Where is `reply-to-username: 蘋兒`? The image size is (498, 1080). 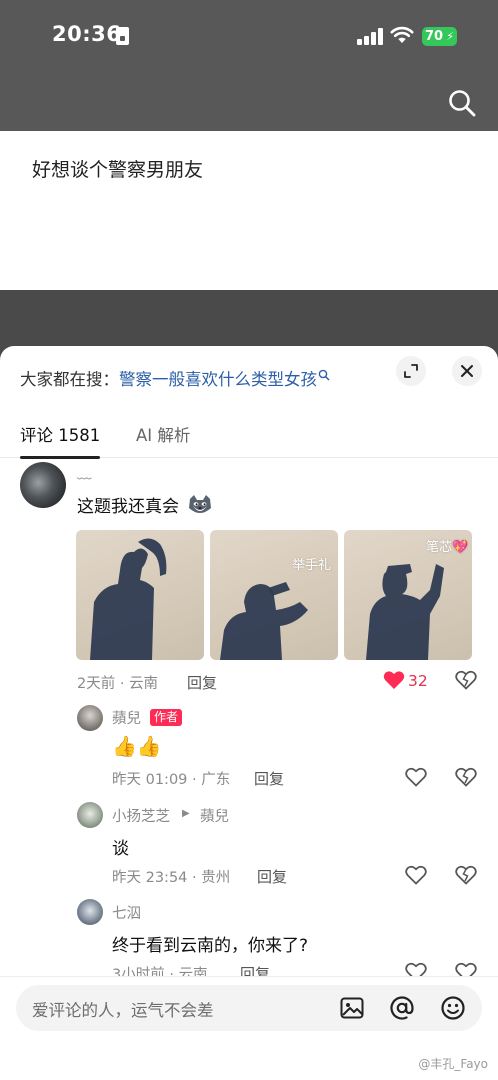
reply-to-username: 蘋兒 is located at coordinates (214, 815).